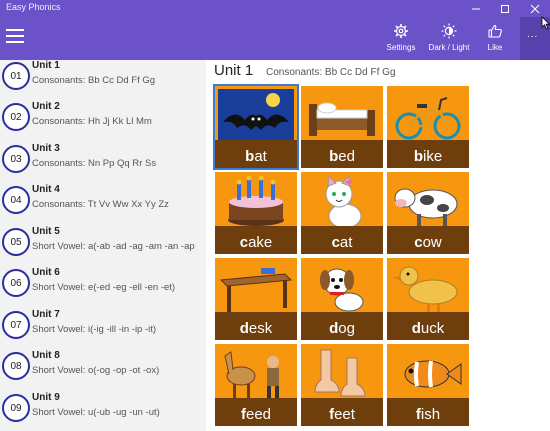  Describe the element at coordinates (495, 40) in the screenshot. I see `like-button: Like` at that location.